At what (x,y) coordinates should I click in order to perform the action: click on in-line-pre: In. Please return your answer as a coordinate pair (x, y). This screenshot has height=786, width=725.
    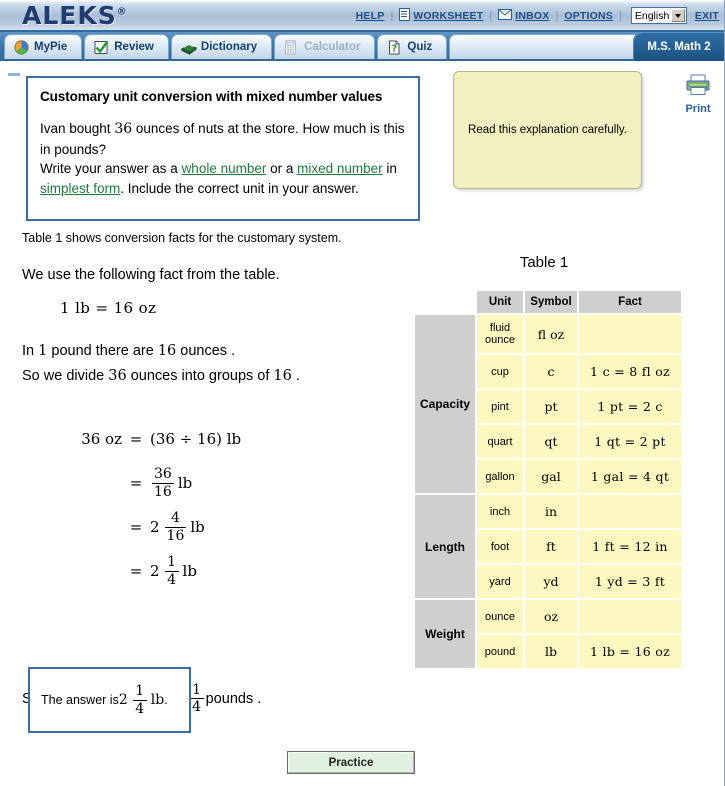
    Looking at the image, I should click on (30, 351).